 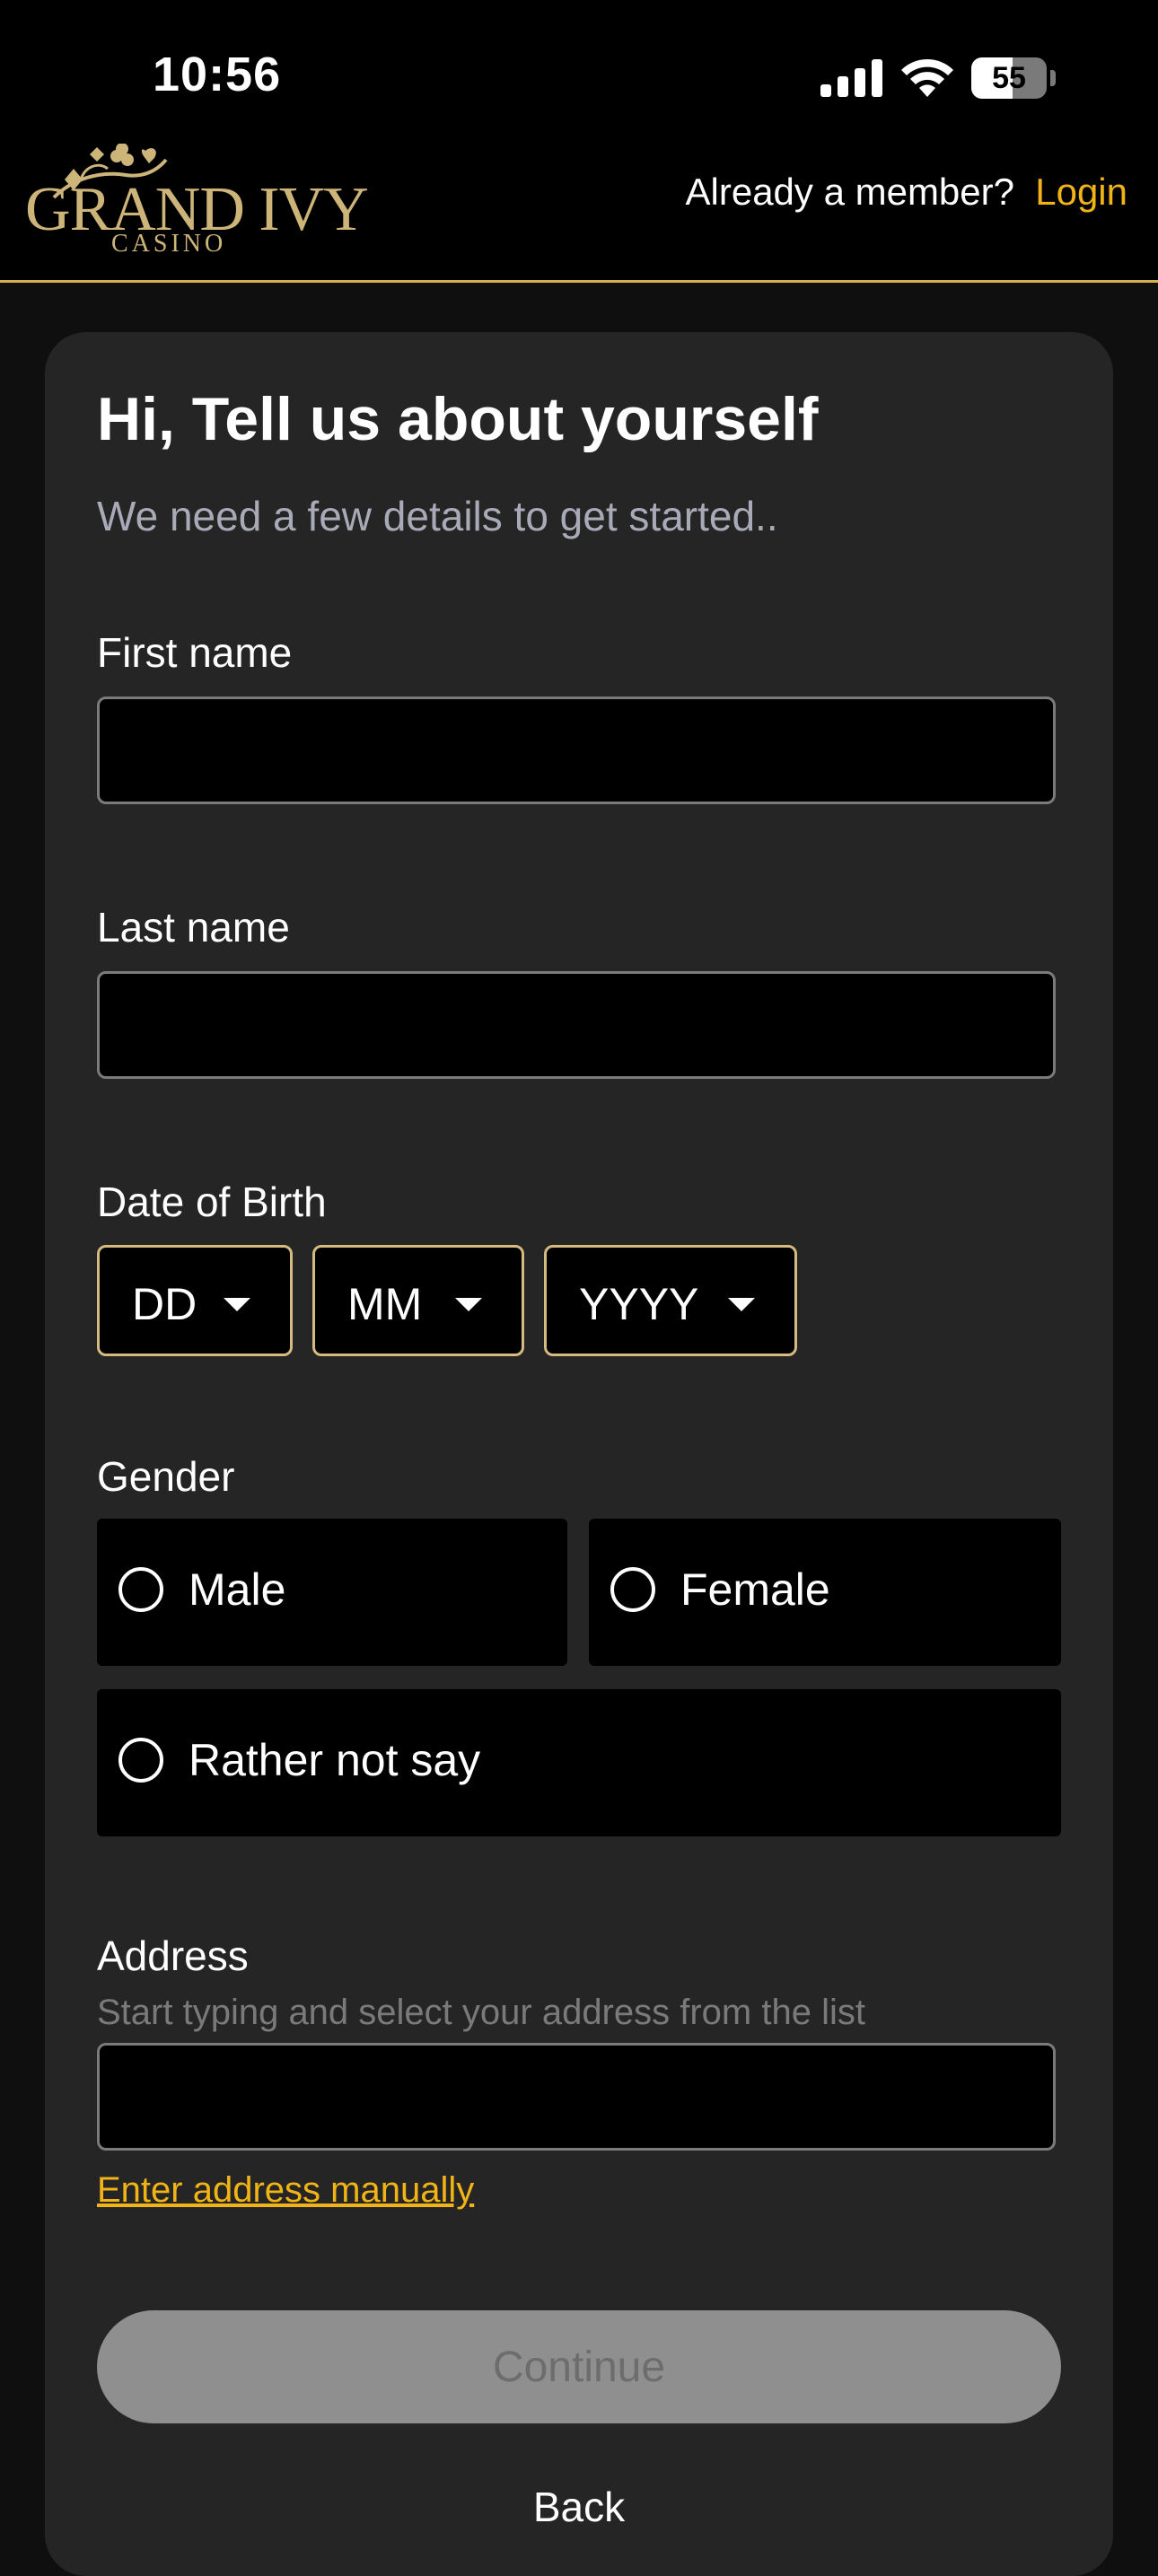 I want to click on battery-body: 55, so click(x=1009, y=78).